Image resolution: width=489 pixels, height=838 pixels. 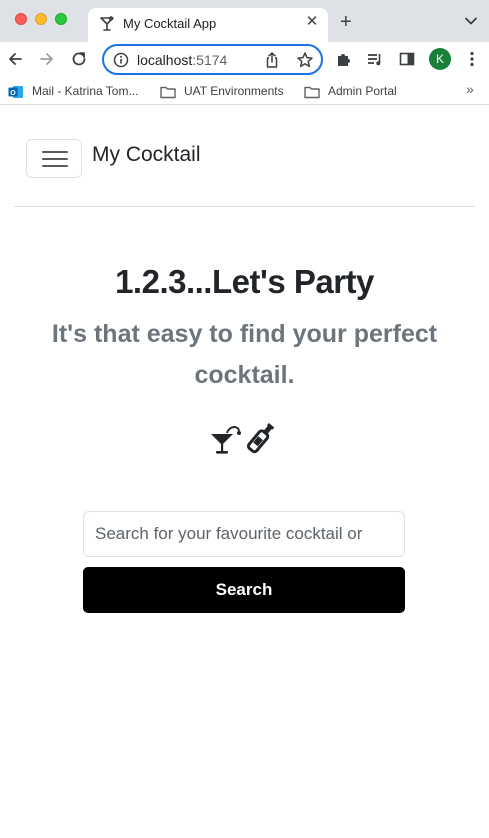 What do you see at coordinates (346, 22) in the screenshot?
I see `new-tab-icon: +` at bounding box center [346, 22].